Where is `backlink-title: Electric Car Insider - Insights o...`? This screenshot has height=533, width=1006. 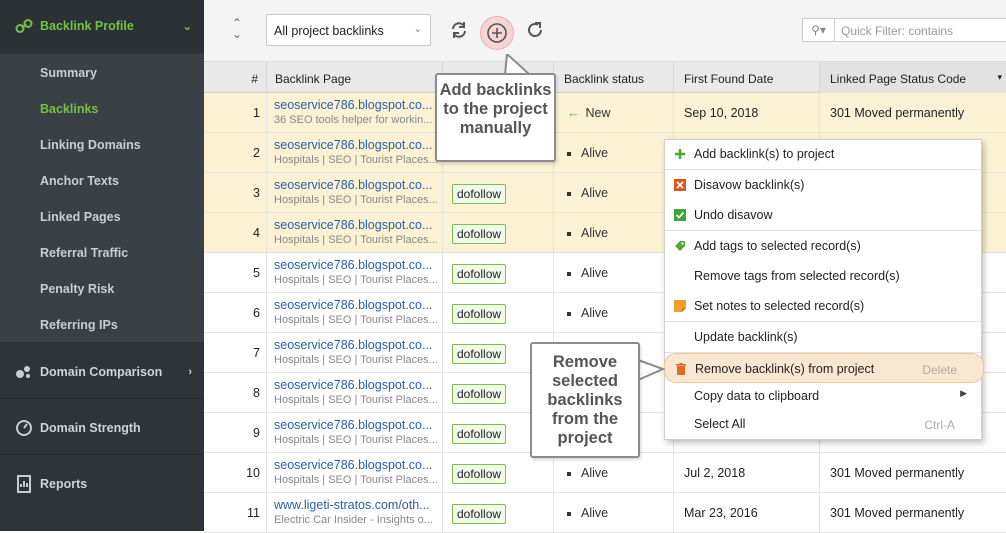
backlink-title: Electric Car Insider - Insights o... is located at coordinates (353, 520).